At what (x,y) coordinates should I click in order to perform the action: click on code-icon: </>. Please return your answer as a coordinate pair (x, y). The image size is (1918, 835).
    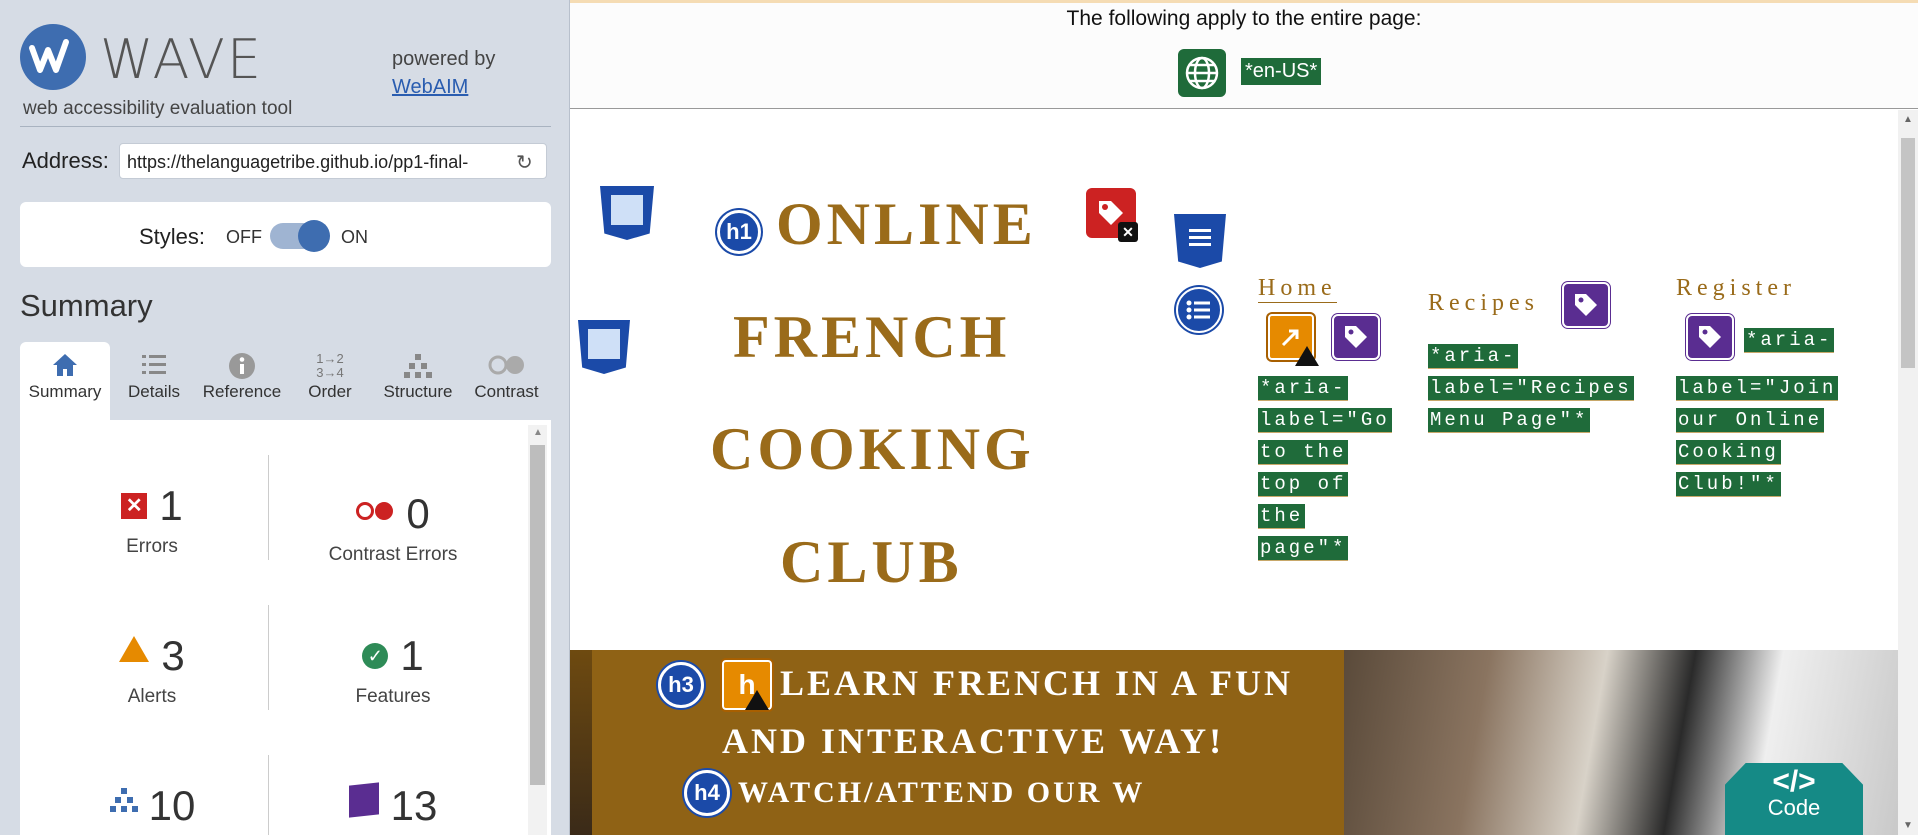
    Looking at the image, I should click on (1794, 781).